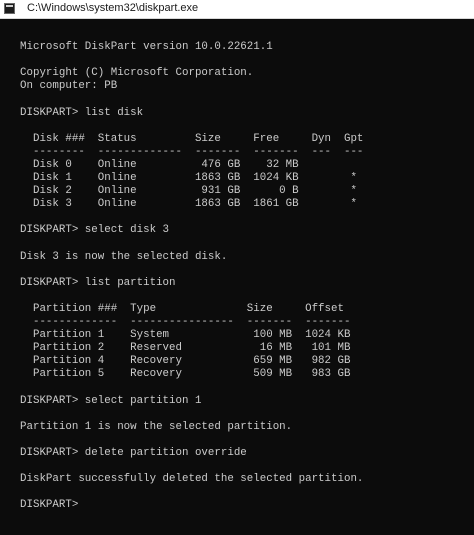  Describe the element at coordinates (185, 335) in the screenshot. I see `console-line: Partition 1 System 100 MB 1024 KB` at that location.